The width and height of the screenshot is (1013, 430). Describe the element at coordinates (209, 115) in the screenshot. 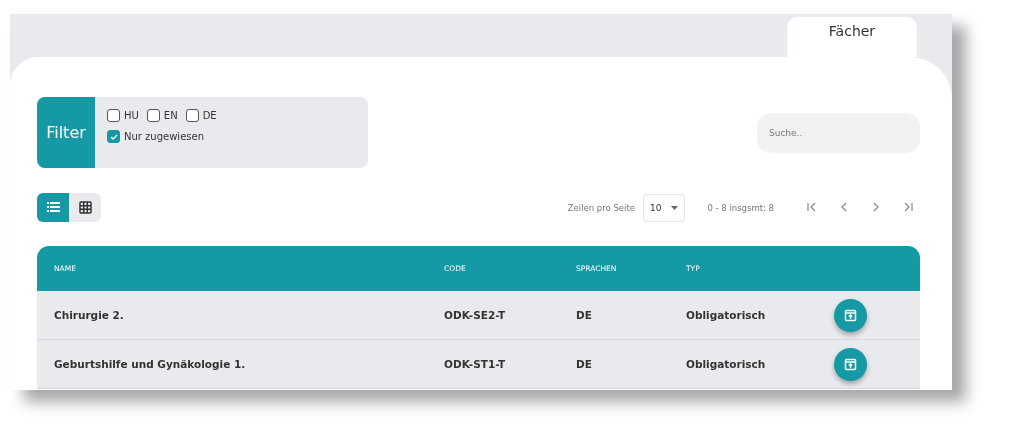

I see `checkbox-label: DE` at that location.